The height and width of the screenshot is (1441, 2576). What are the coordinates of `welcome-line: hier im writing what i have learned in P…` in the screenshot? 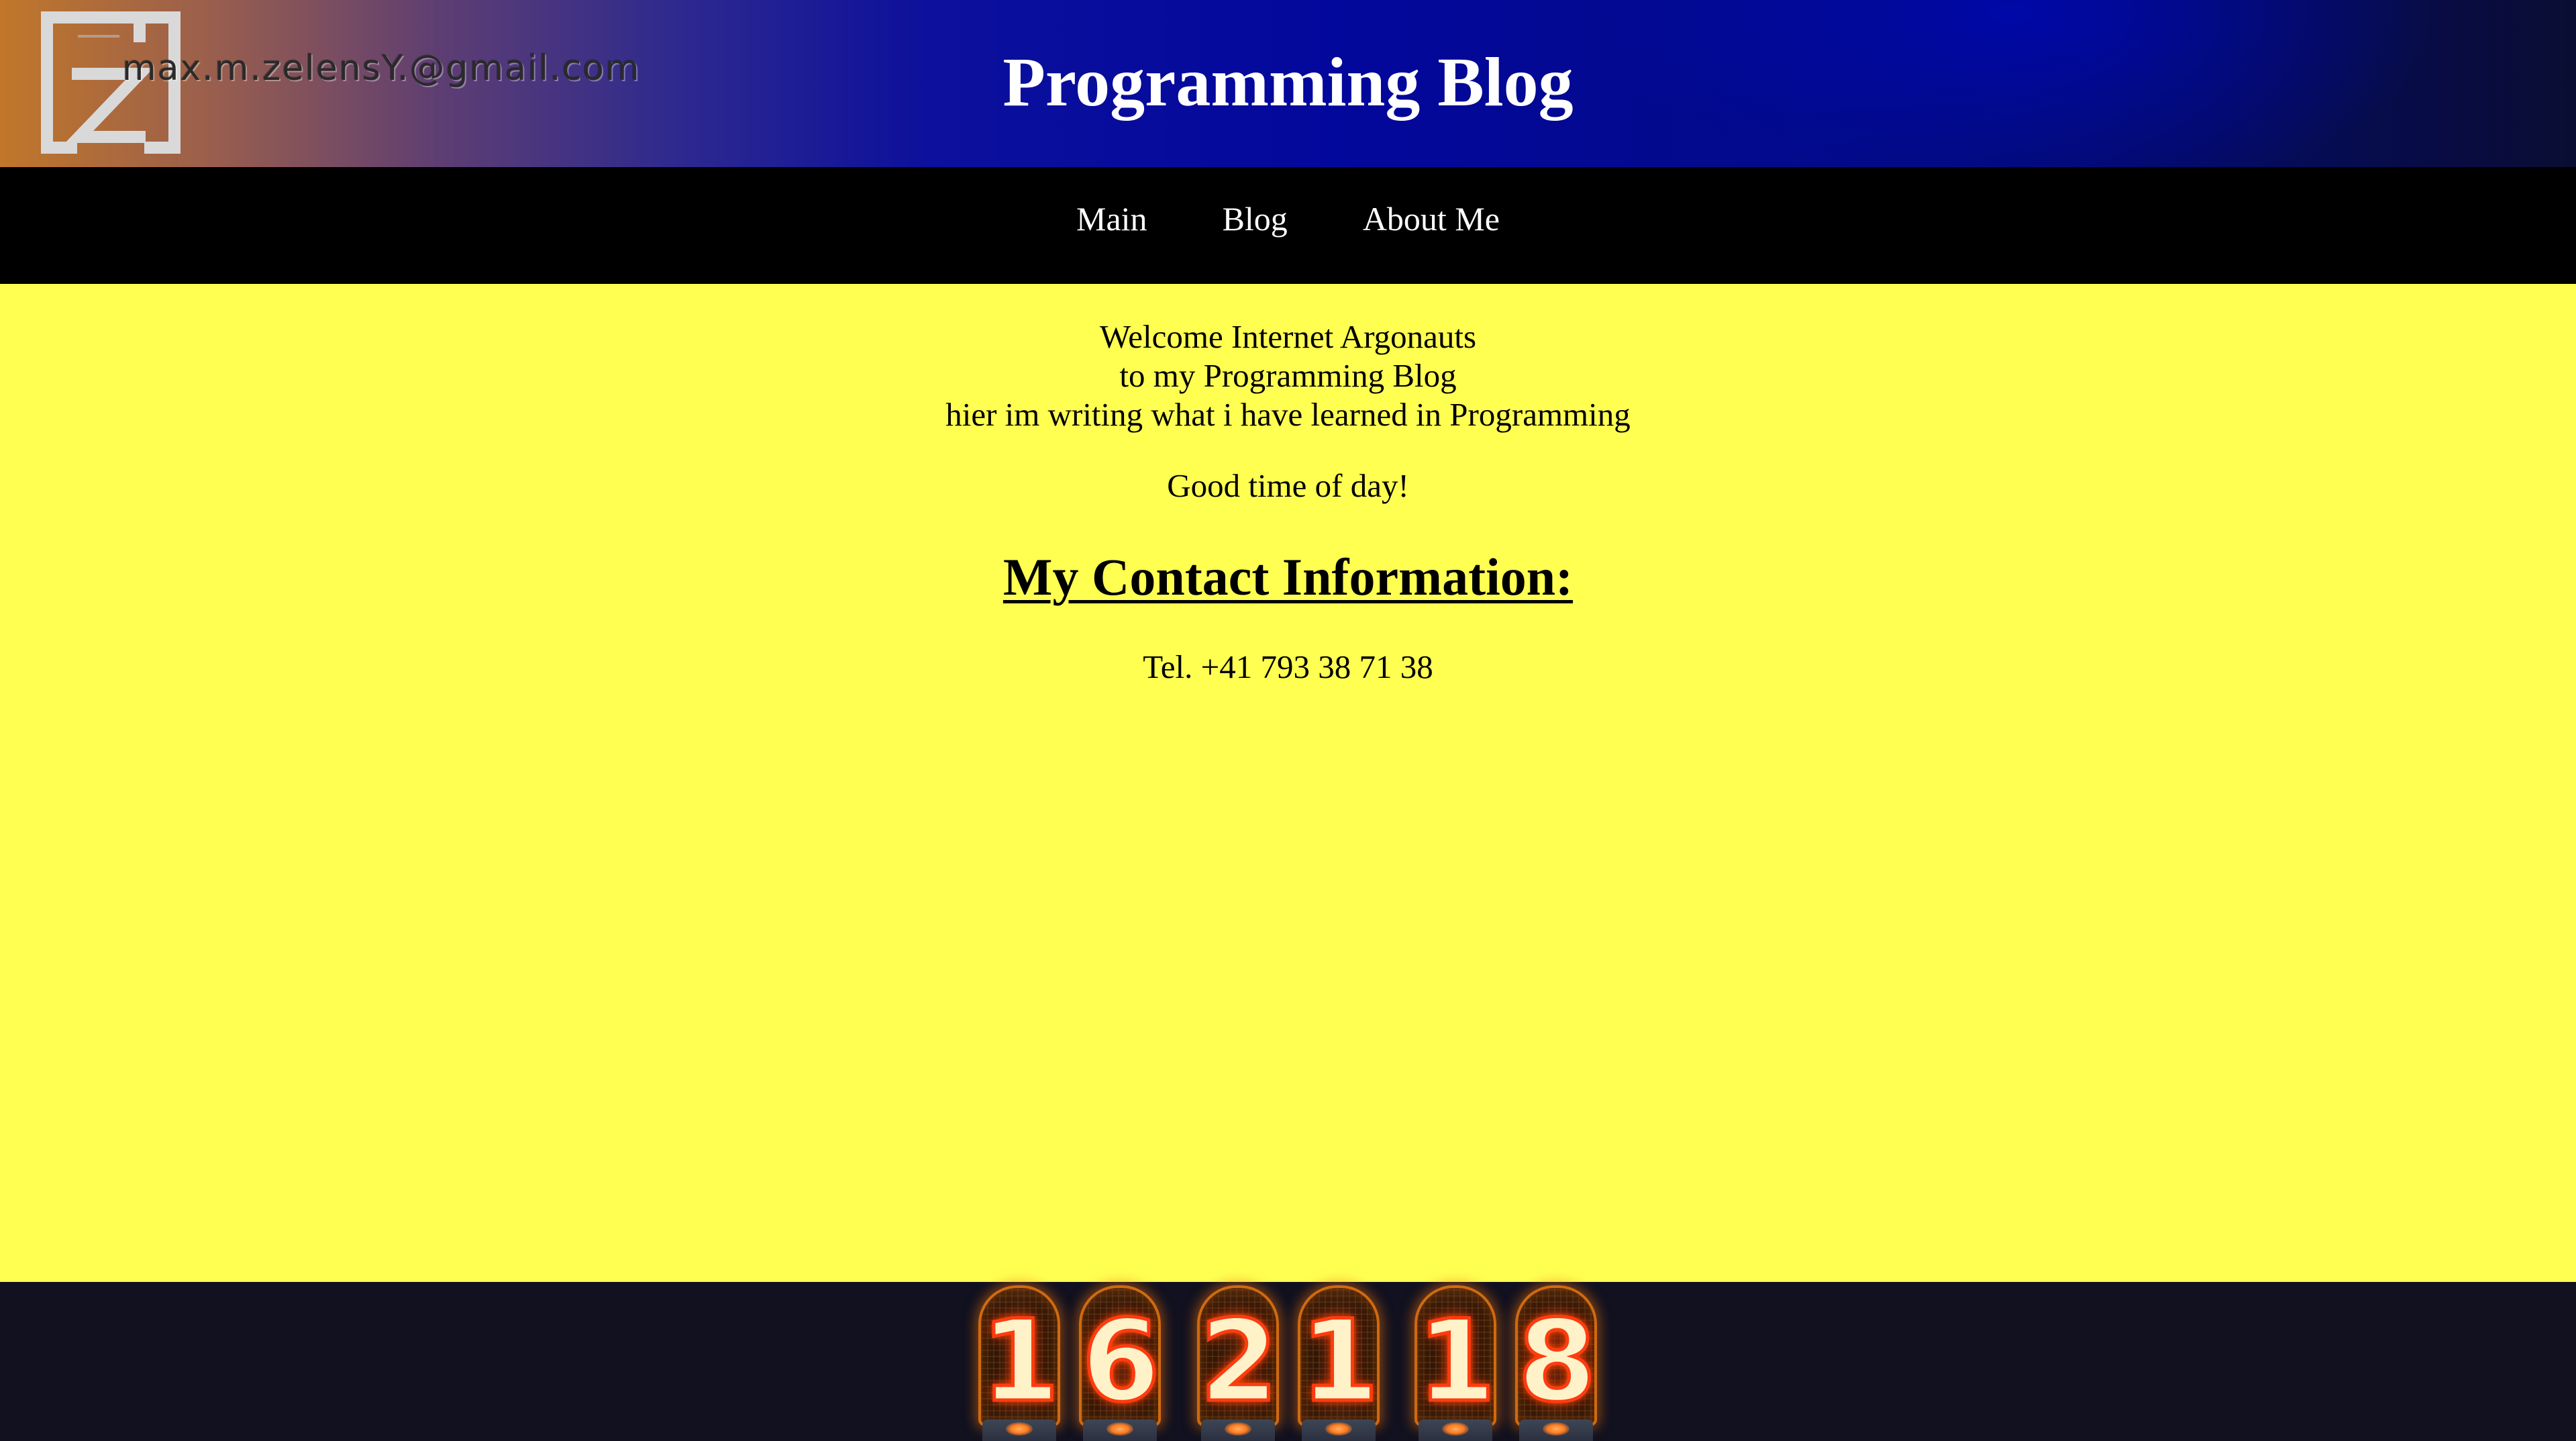 It's located at (1288, 414).